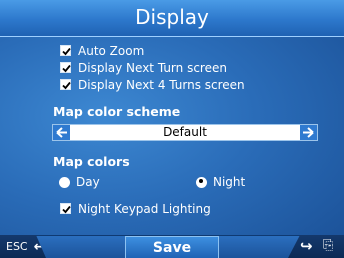 This screenshot has height=258, width=344. I want to click on next-arrow-icon: ↪, so click(306, 246).